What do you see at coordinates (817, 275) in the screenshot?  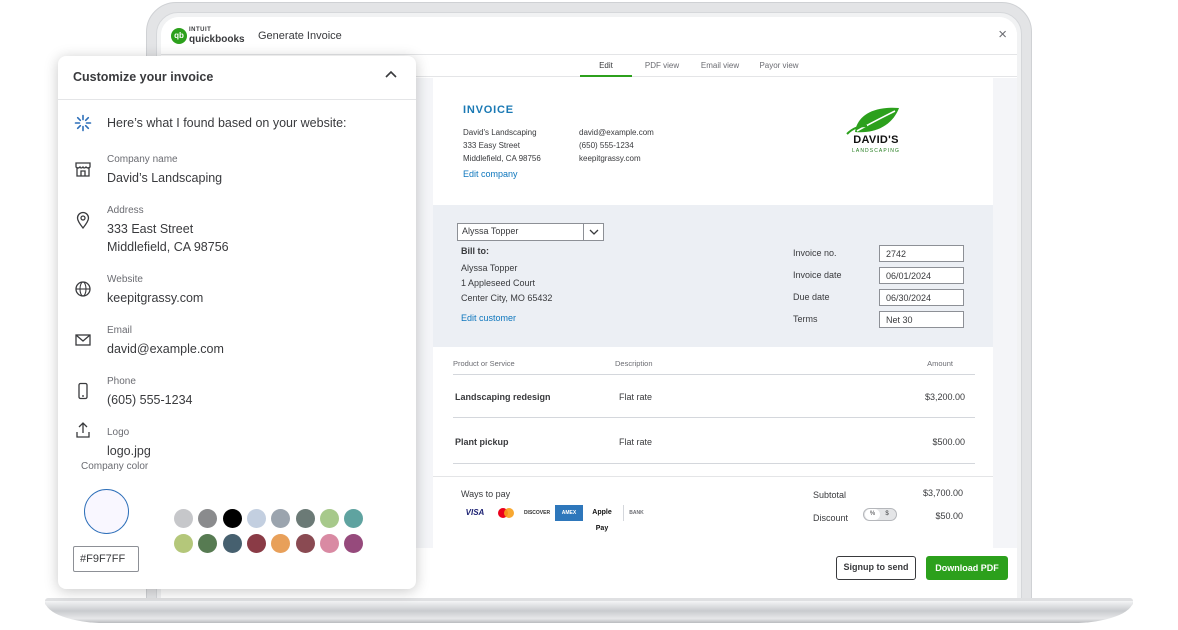 I see `invoice-date-label: Invoice date` at bounding box center [817, 275].